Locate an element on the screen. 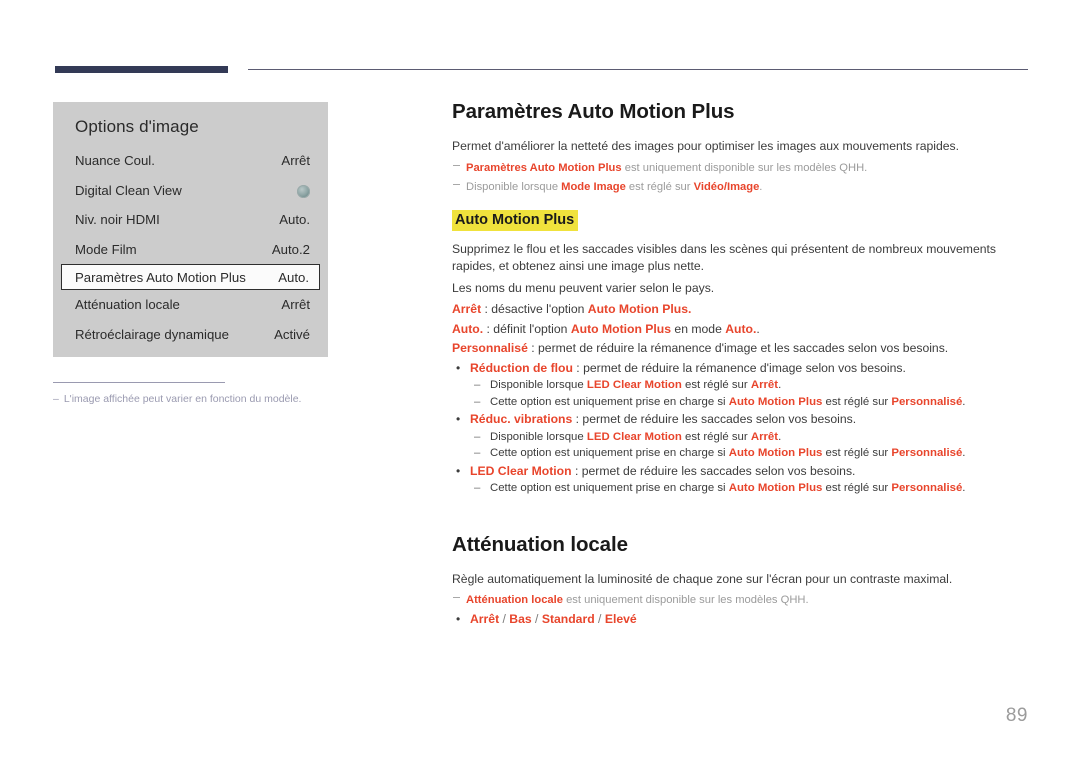  menu-panel-title: Options d'image is located at coordinates (137, 126).